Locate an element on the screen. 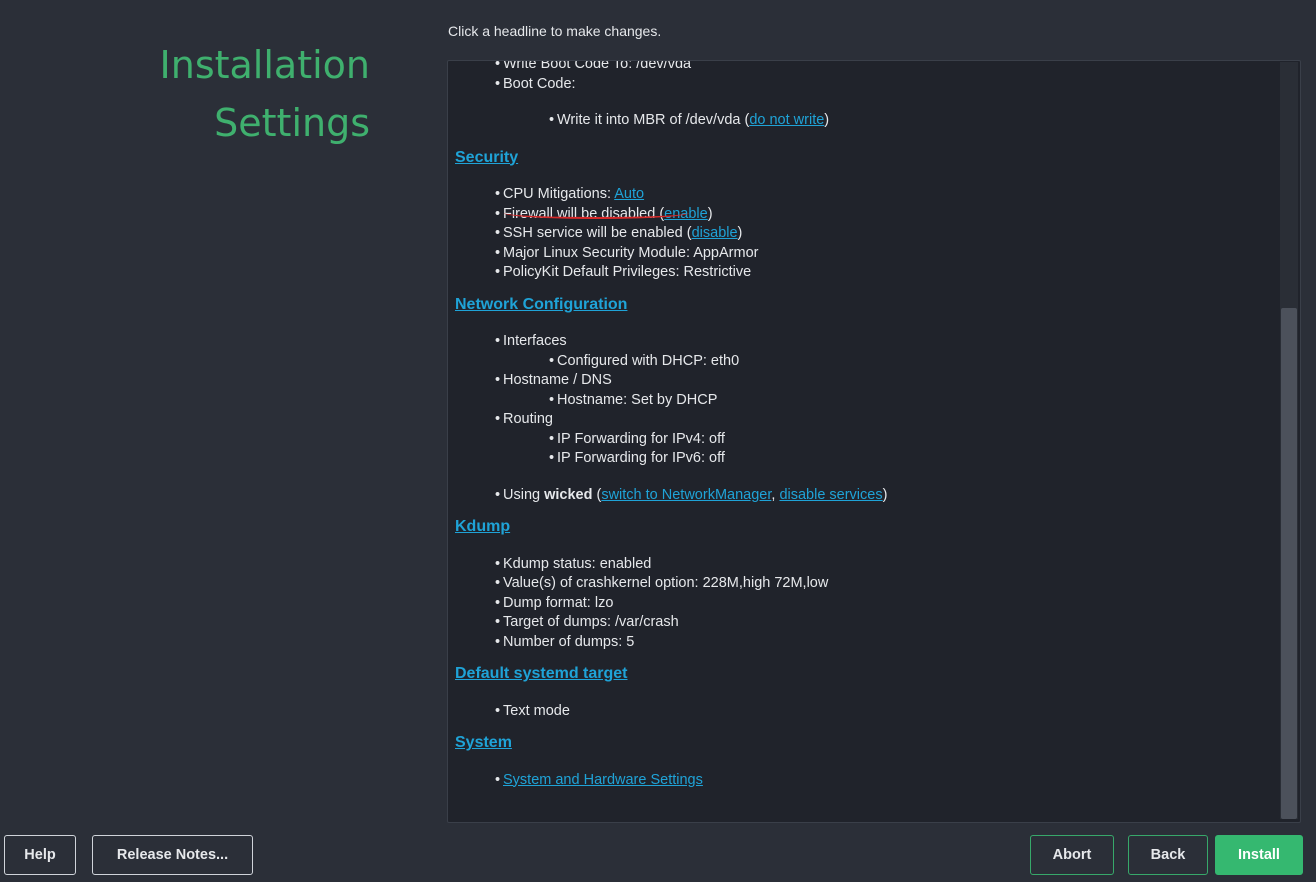 This screenshot has width=1316, height=882. list-item: Write Boot Code To: /dev/vda is located at coordinates (885, 68).